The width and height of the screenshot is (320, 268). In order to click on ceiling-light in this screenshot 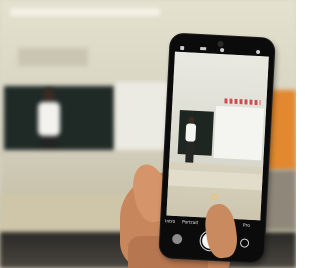, I will do `click(85, 12)`.